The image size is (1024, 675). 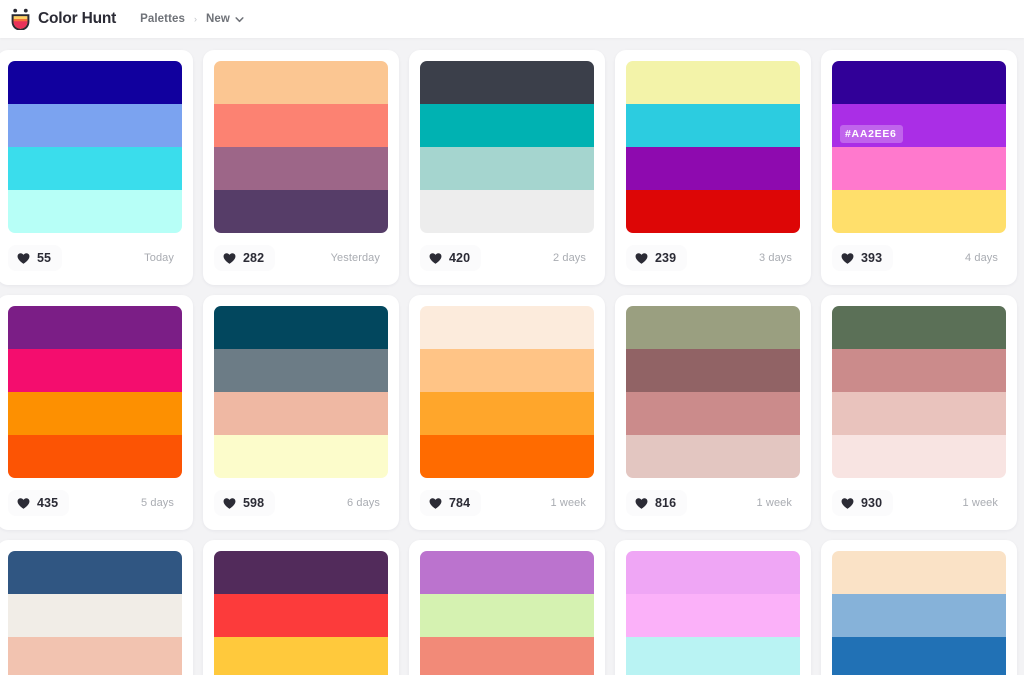 I want to click on palette-card: 598 6 days, so click(x=301, y=412).